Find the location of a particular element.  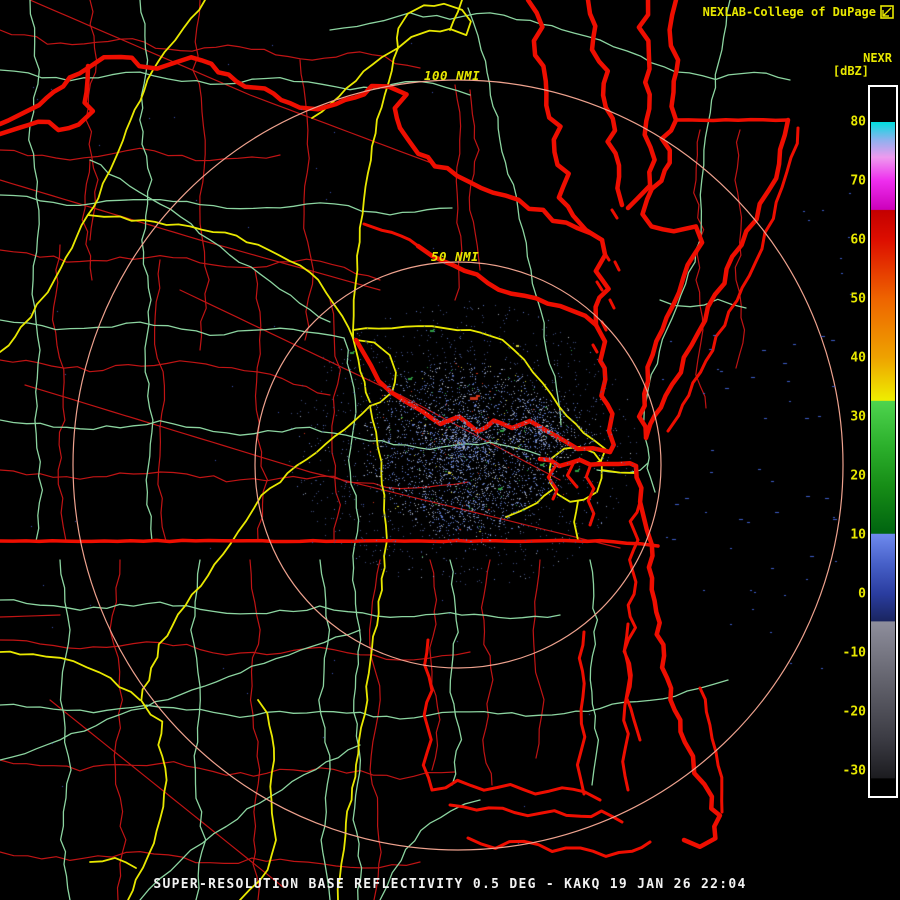

range-ring-label-50nmi: 50 NMI is located at coordinates (455, 256).